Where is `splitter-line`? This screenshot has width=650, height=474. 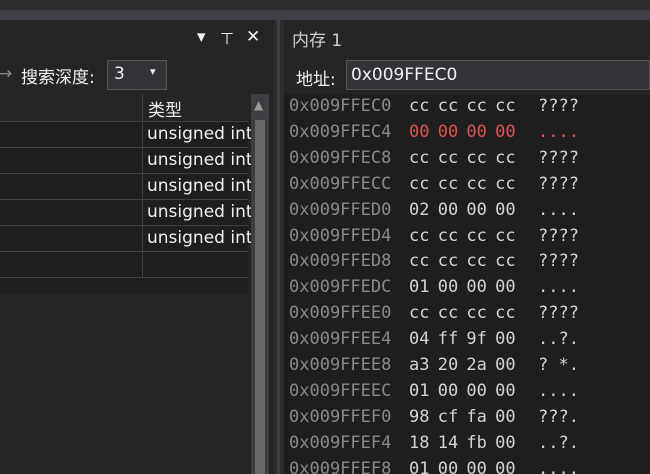 splitter-line is located at coordinates (278, 247).